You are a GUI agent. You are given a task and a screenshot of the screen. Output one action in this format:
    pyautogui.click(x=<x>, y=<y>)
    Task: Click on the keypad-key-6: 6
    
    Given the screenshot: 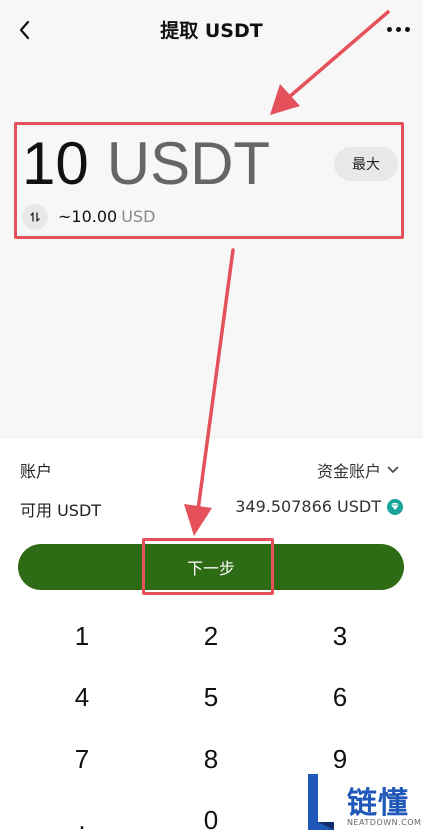 What is the action you would take?
    pyautogui.click(x=340, y=697)
    